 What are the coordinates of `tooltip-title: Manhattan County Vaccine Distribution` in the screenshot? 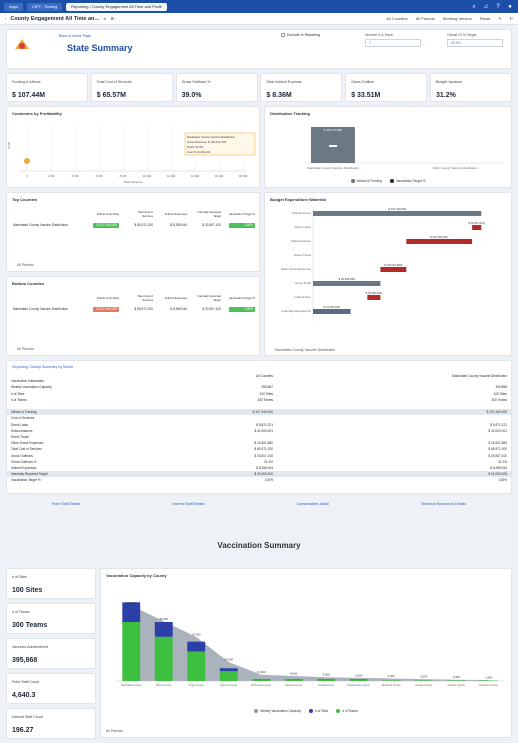 It's located at (211, 137).